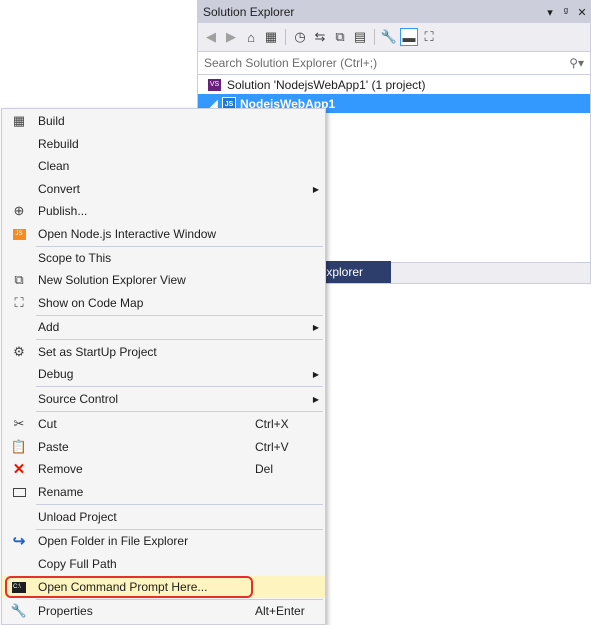 The width and height of the screenshot is (591, 625). Describe the element at coordinates (163, 303) in the screenshot. I see `menu-item-show-on-code-map: ⛶ Show on Code Map` at that location.